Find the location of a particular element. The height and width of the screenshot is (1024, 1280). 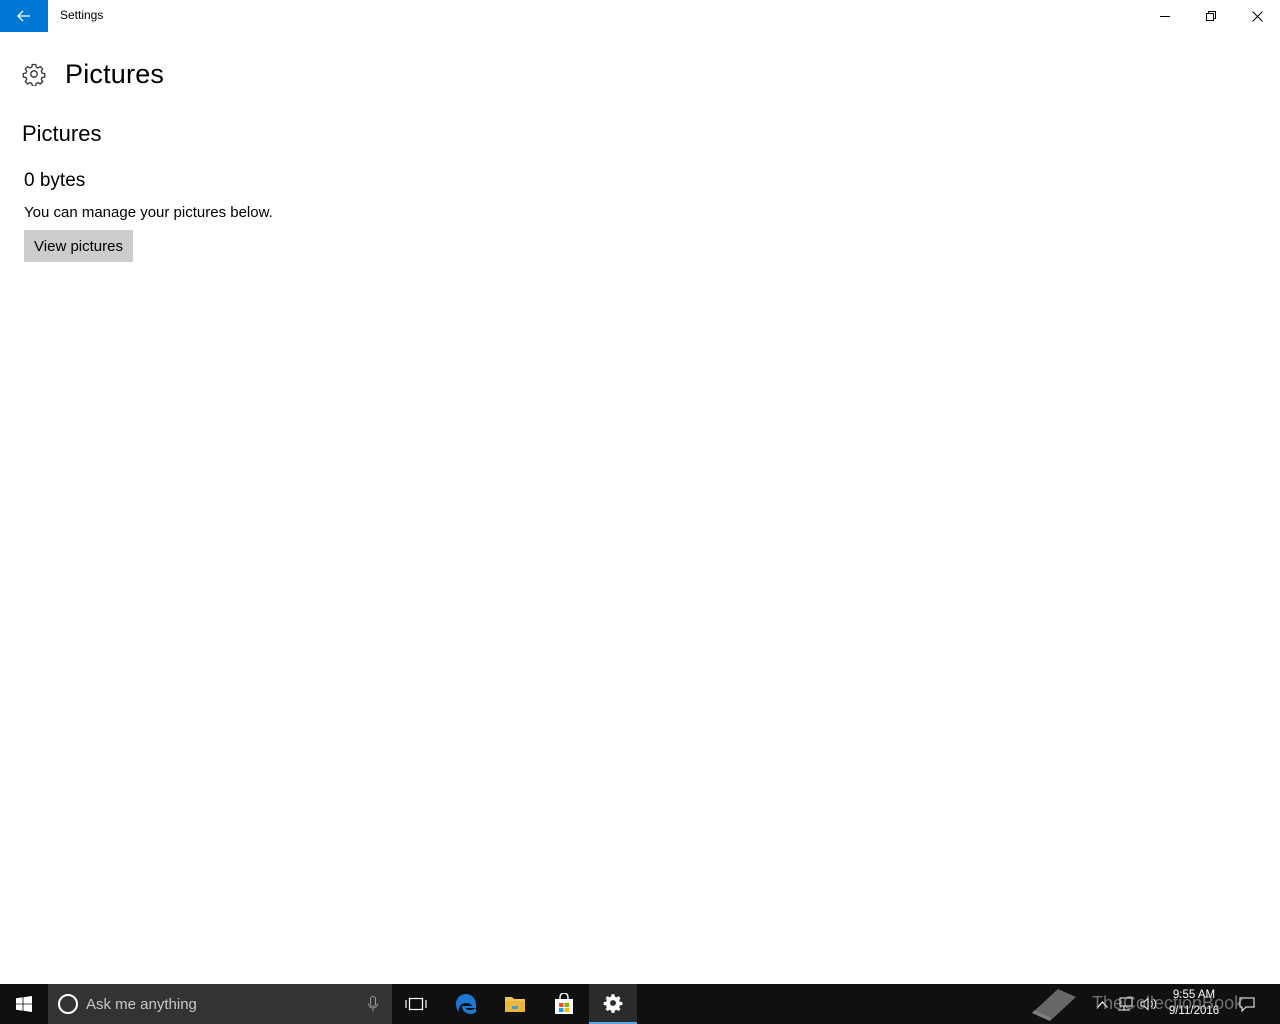

action-center-button is located at coordinates (1247, 1004).